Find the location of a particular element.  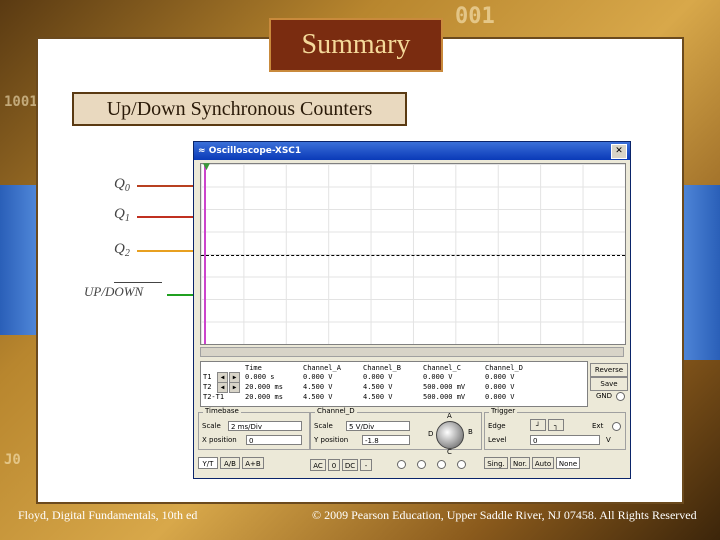

arrow-right-icon: ▶ is located at coordinates (234, 387).